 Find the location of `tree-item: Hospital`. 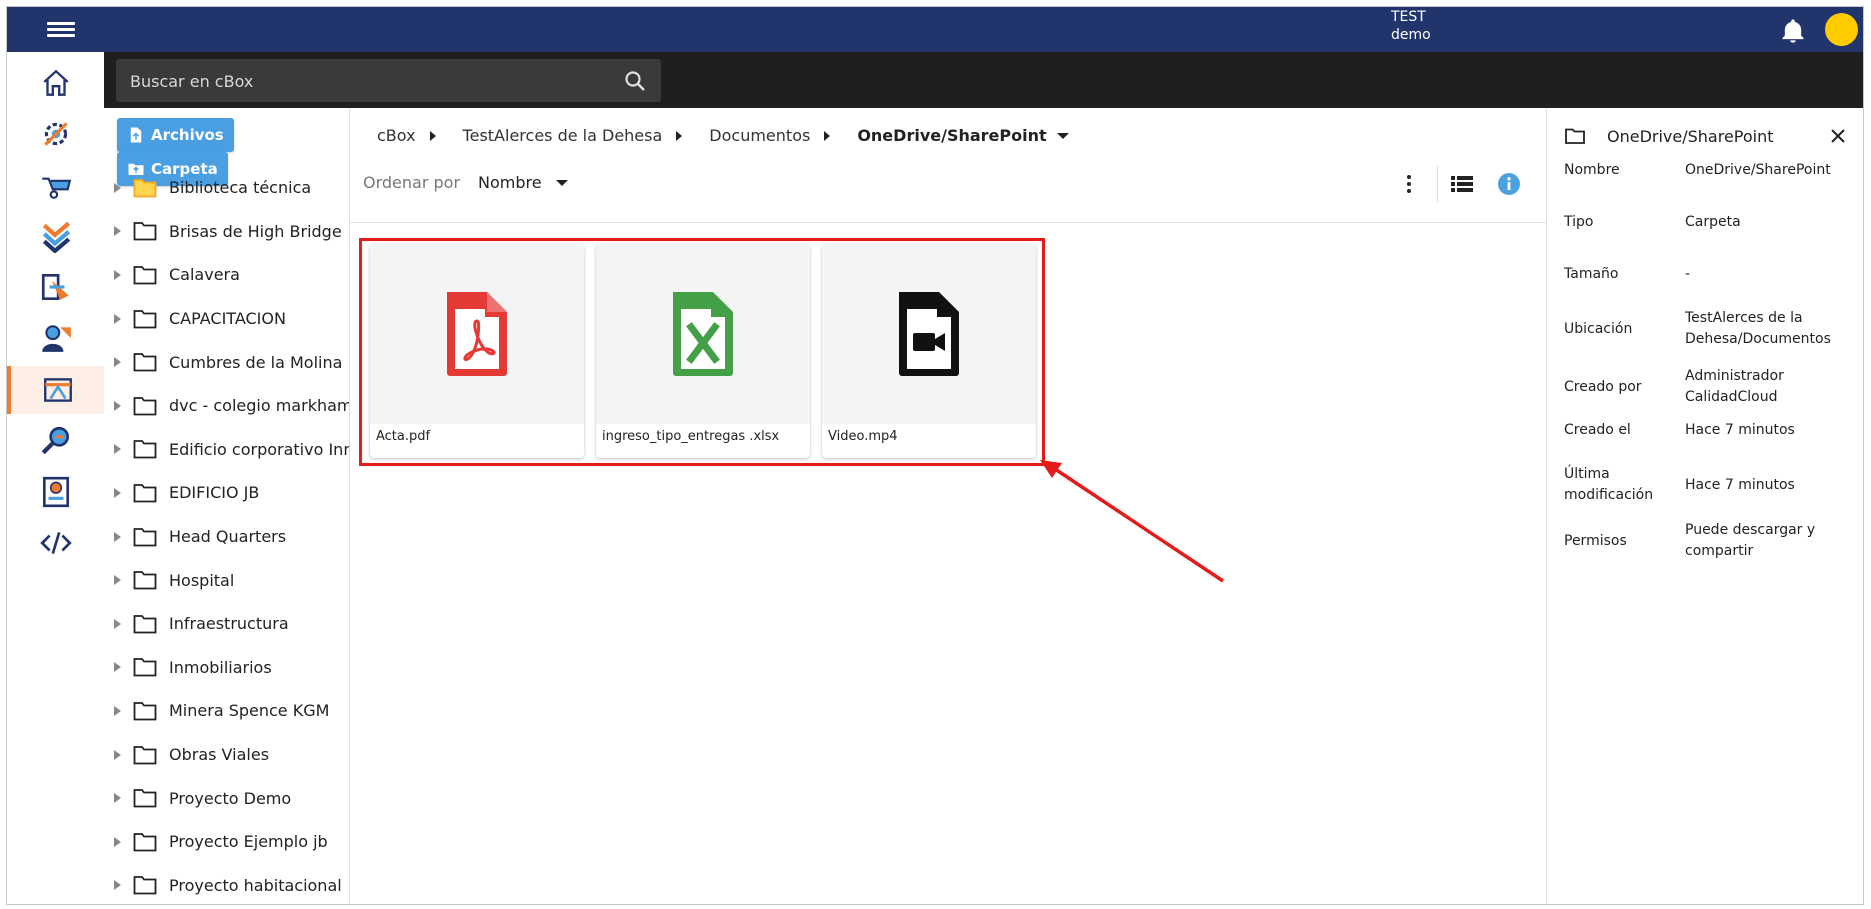

tree-item: Hospital is located at coordinates (226, 580).